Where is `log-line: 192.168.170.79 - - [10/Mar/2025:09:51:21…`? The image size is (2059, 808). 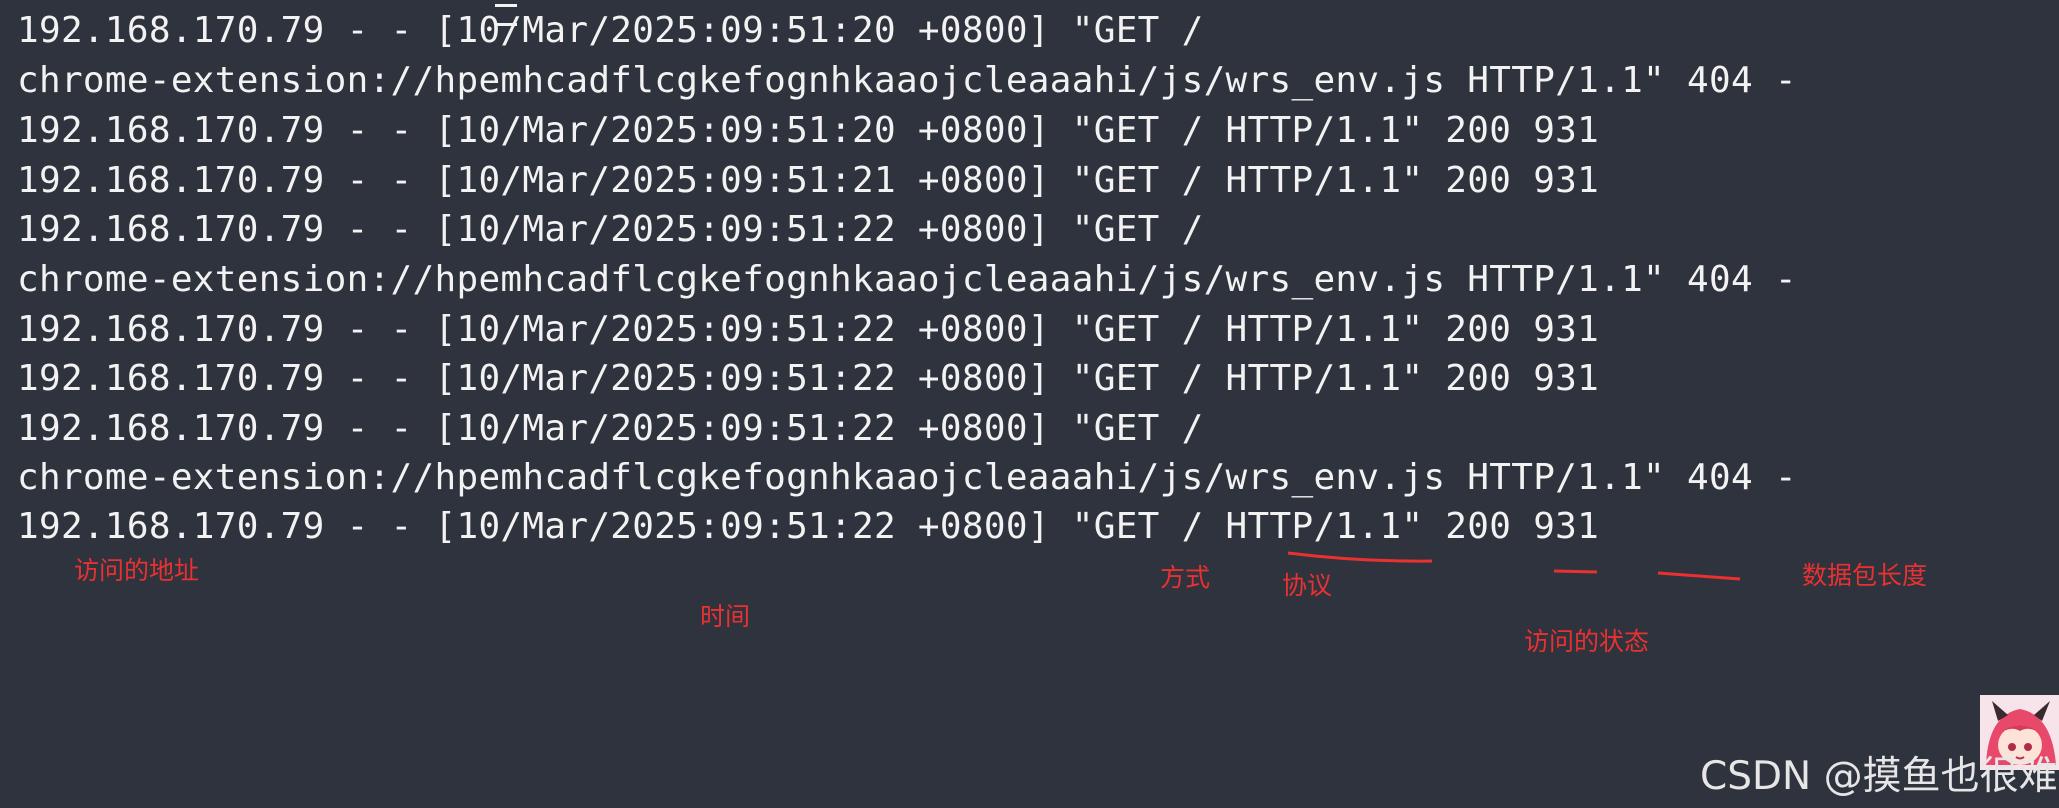
log-line: 192.168.170.79 - - [10/Mar/2025:09:51:21… is located at coordinates (808, 180).